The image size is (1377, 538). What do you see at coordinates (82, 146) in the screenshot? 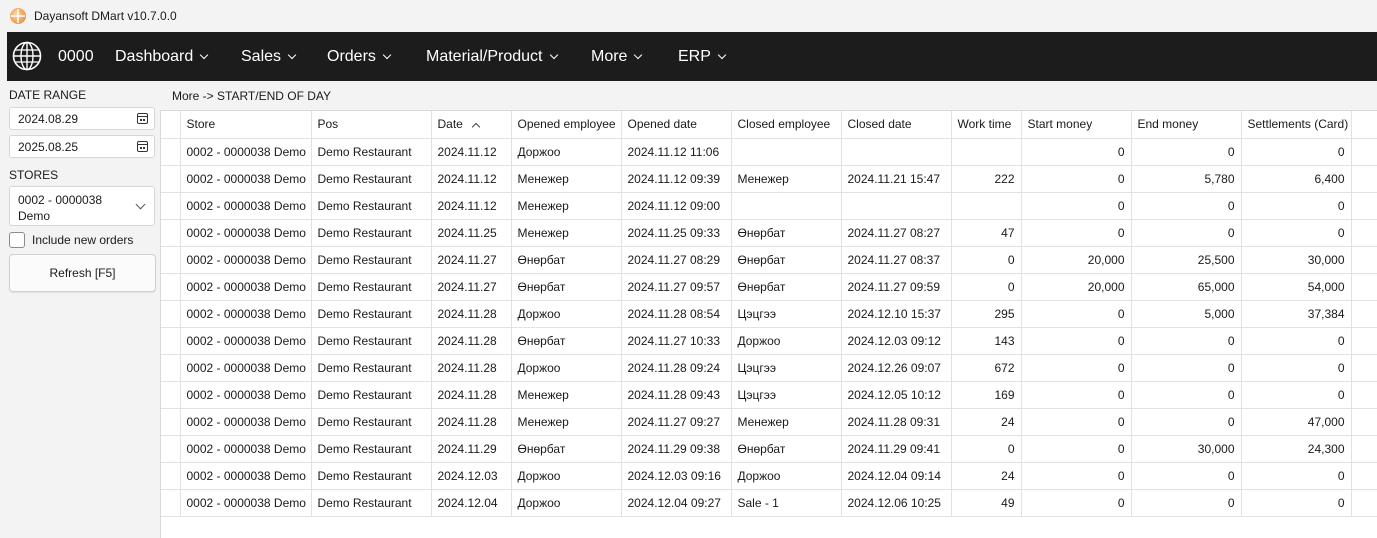
I see `date-to-picker: 2025.08.25` at bounding box center [82, 146].